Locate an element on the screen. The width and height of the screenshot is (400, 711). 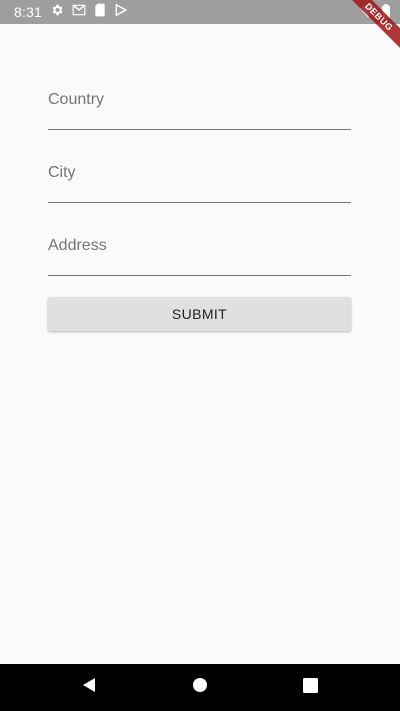
recent-apps-icon is located at coordinates (310, 687).